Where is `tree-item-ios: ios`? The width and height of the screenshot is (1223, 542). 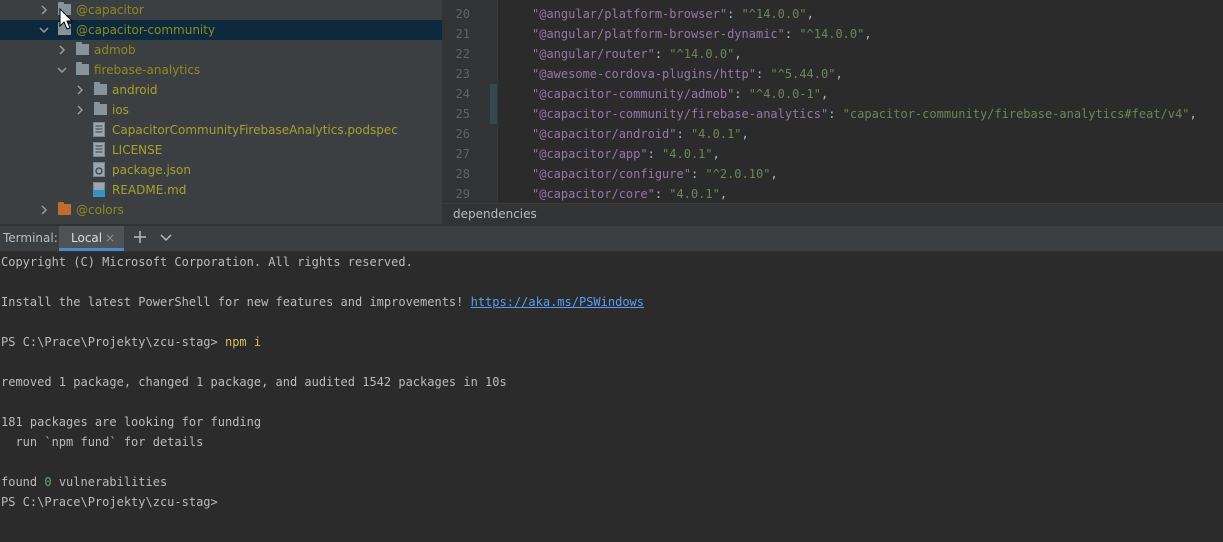
tree-item-ios: ios is located at coordinates (221, 110).